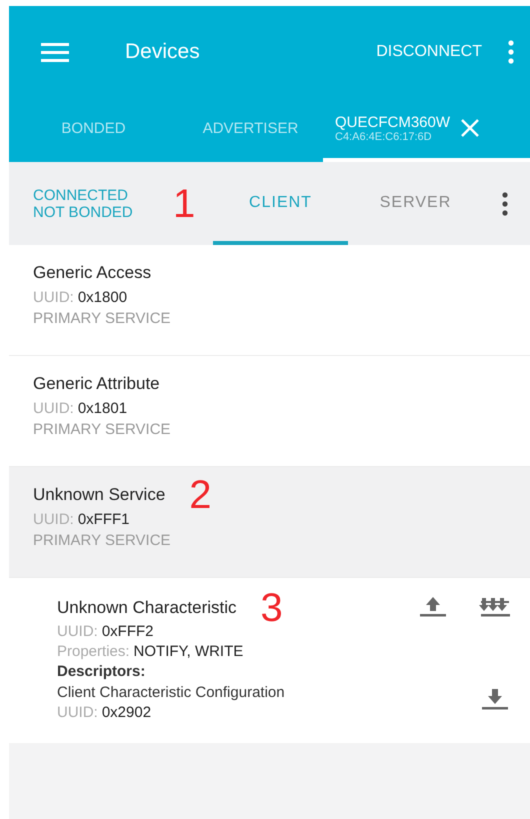 The width and height of the screenshot is (530, 819). I want to click on characteristic-name: Unknown Characteristic, so click(147, 608).